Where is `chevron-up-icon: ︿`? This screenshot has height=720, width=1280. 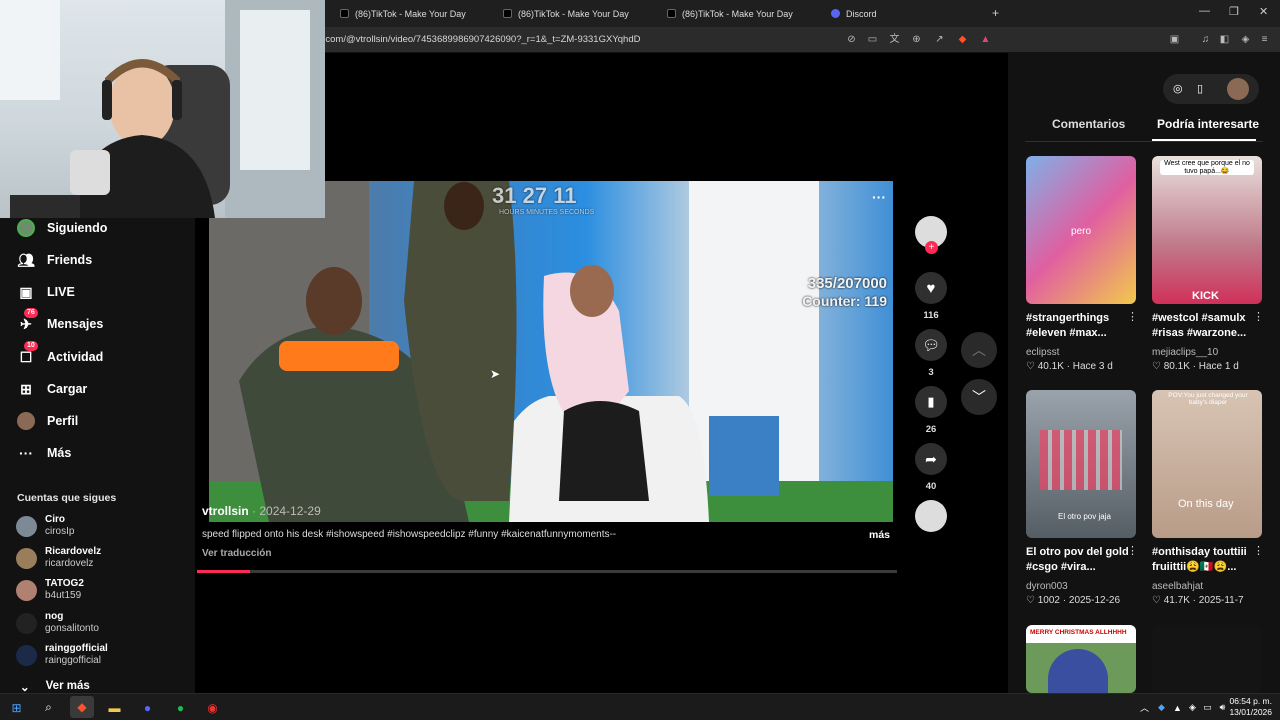
chevron-up-icon: ︿ is located at coordinates (979, 350).